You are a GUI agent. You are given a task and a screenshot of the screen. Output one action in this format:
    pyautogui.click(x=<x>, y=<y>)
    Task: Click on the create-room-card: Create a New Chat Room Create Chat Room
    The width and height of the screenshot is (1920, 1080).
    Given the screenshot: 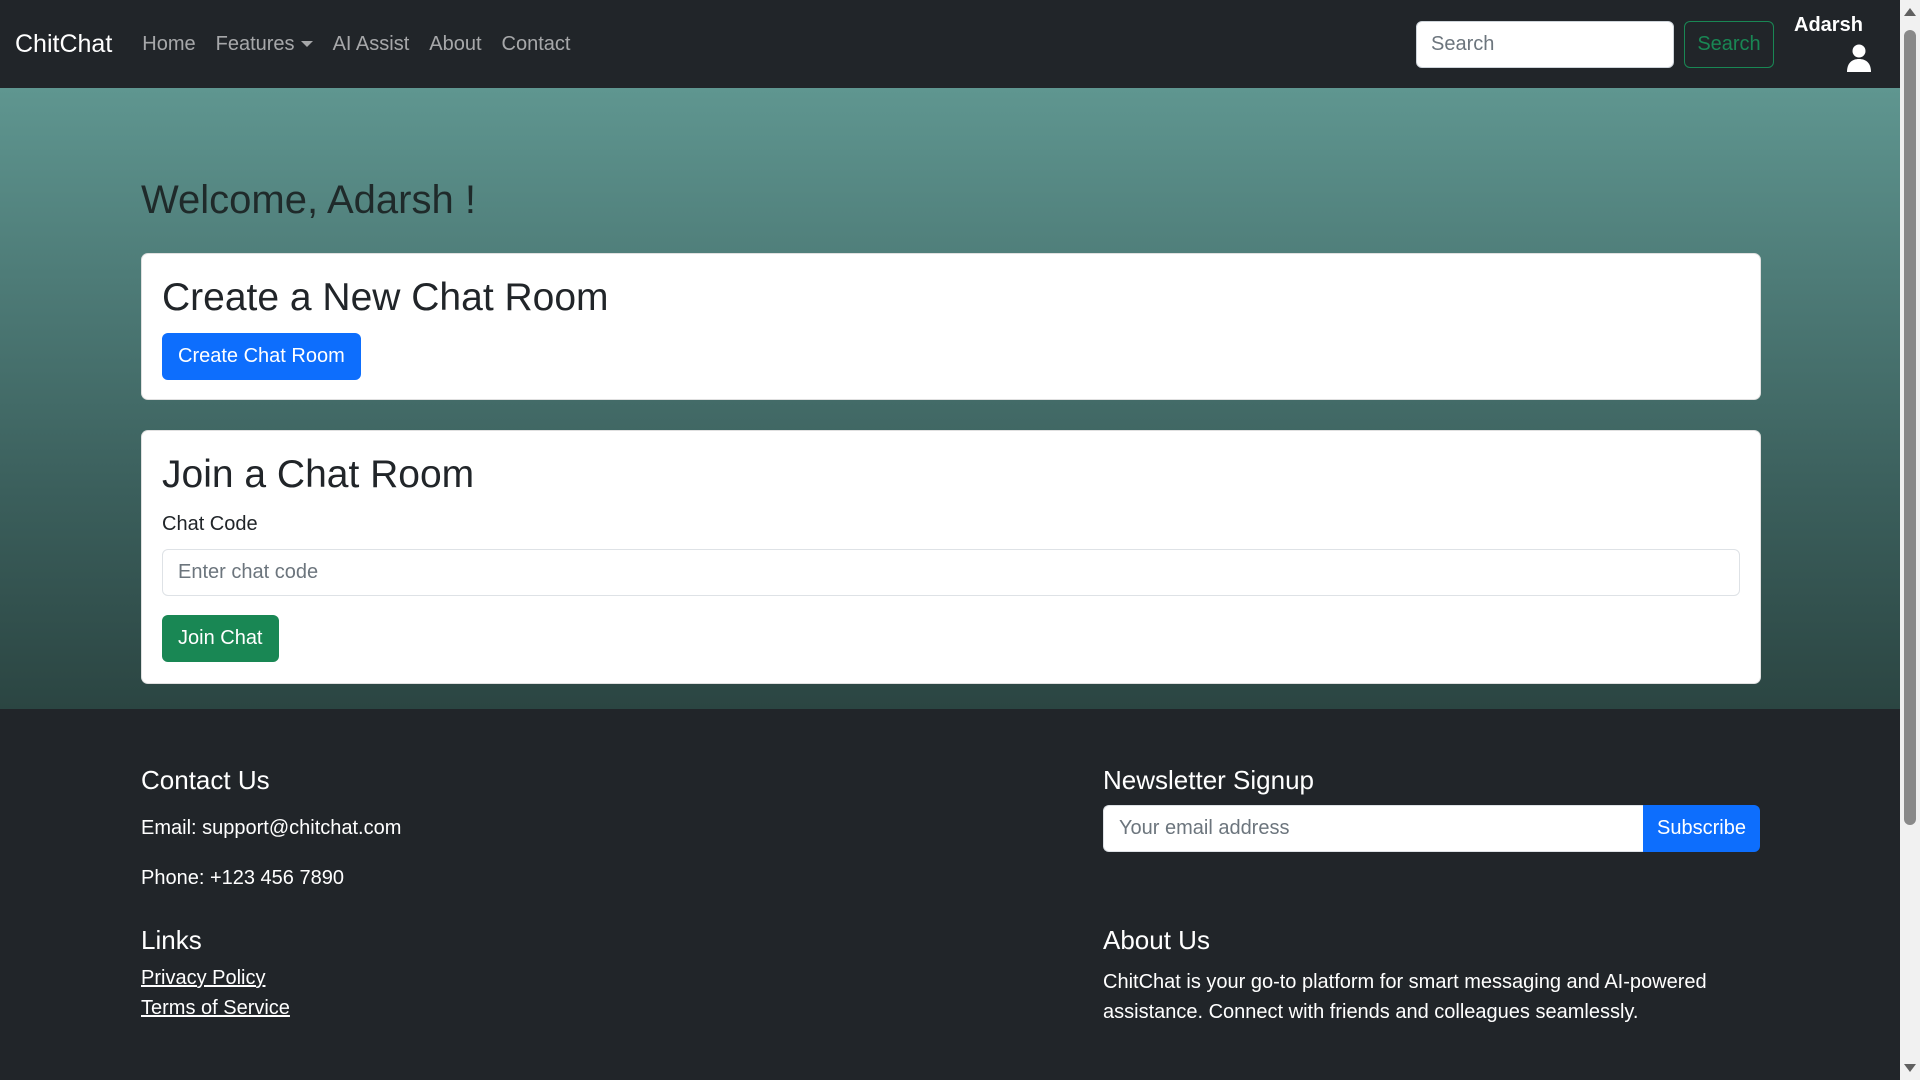 What is the action you would take?
    pyautogui.click(x=951, y=326)
    